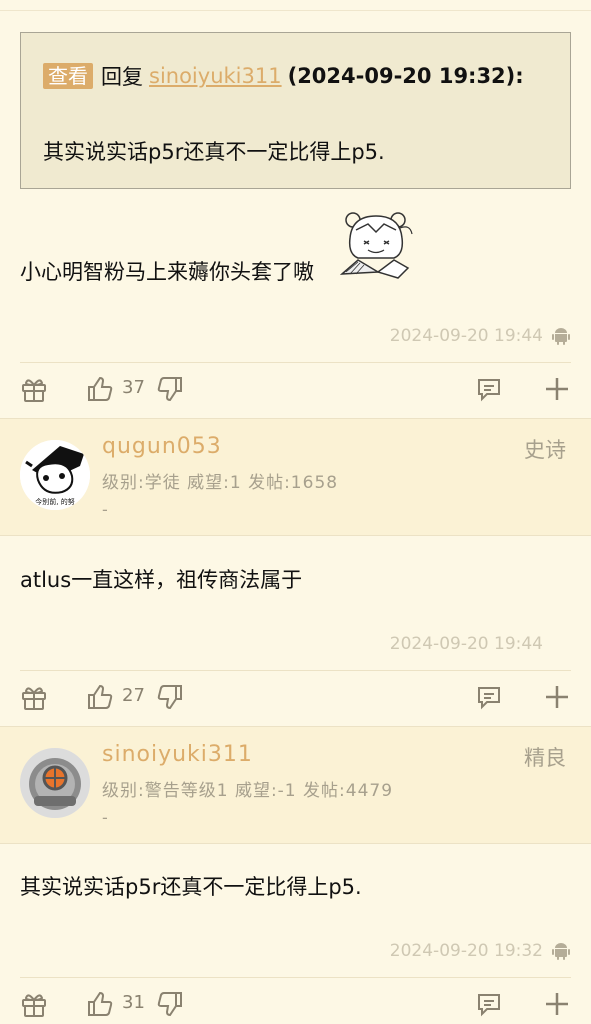 This screenshot has height=1024, width=591. I want to click on post-action-bar: 27, so click(295, 697).